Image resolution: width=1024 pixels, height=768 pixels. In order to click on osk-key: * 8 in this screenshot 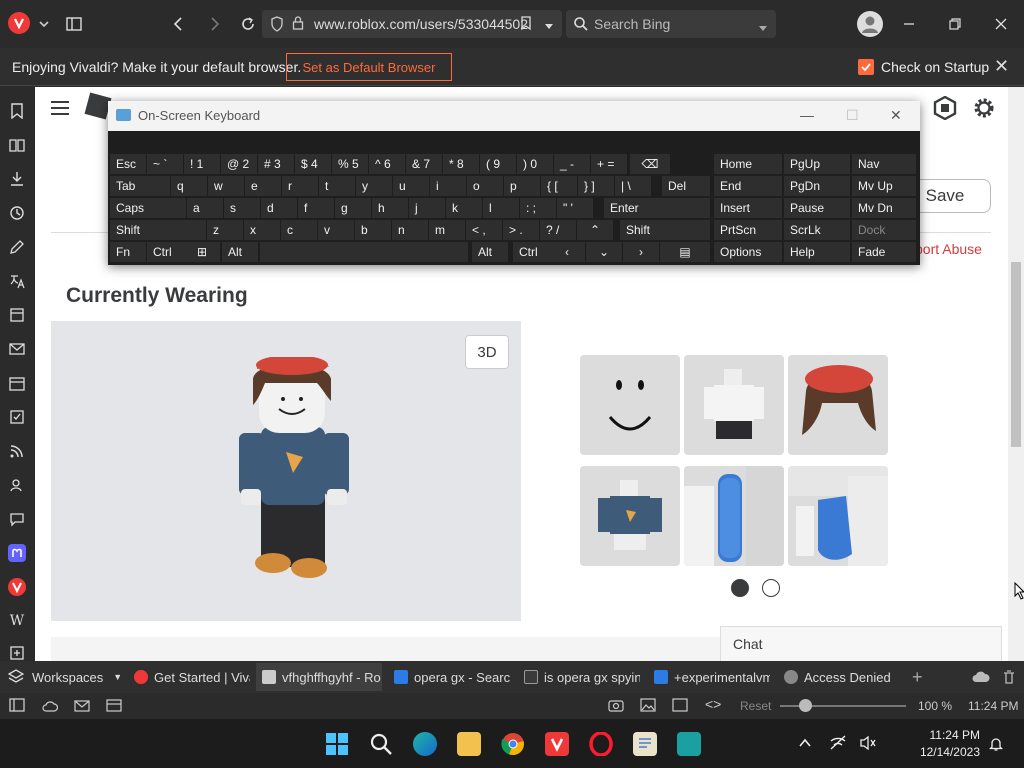, I will do `click(461, 164)`.